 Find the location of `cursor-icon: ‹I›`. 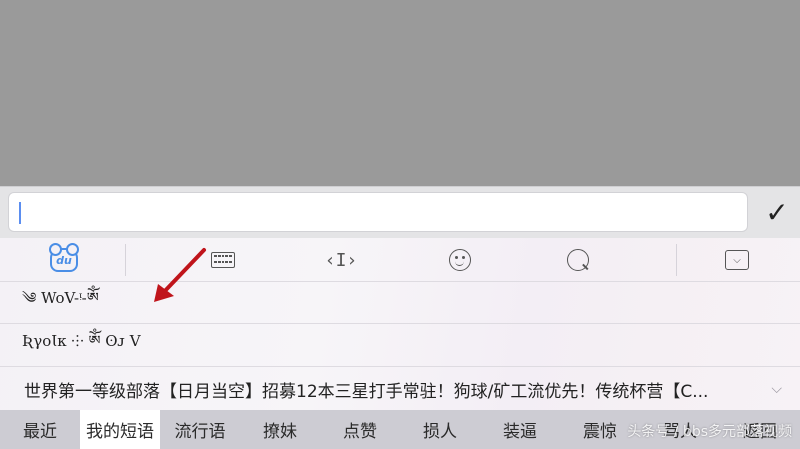

cursor-icon: ‹I› is located at coordinates (341, 260).